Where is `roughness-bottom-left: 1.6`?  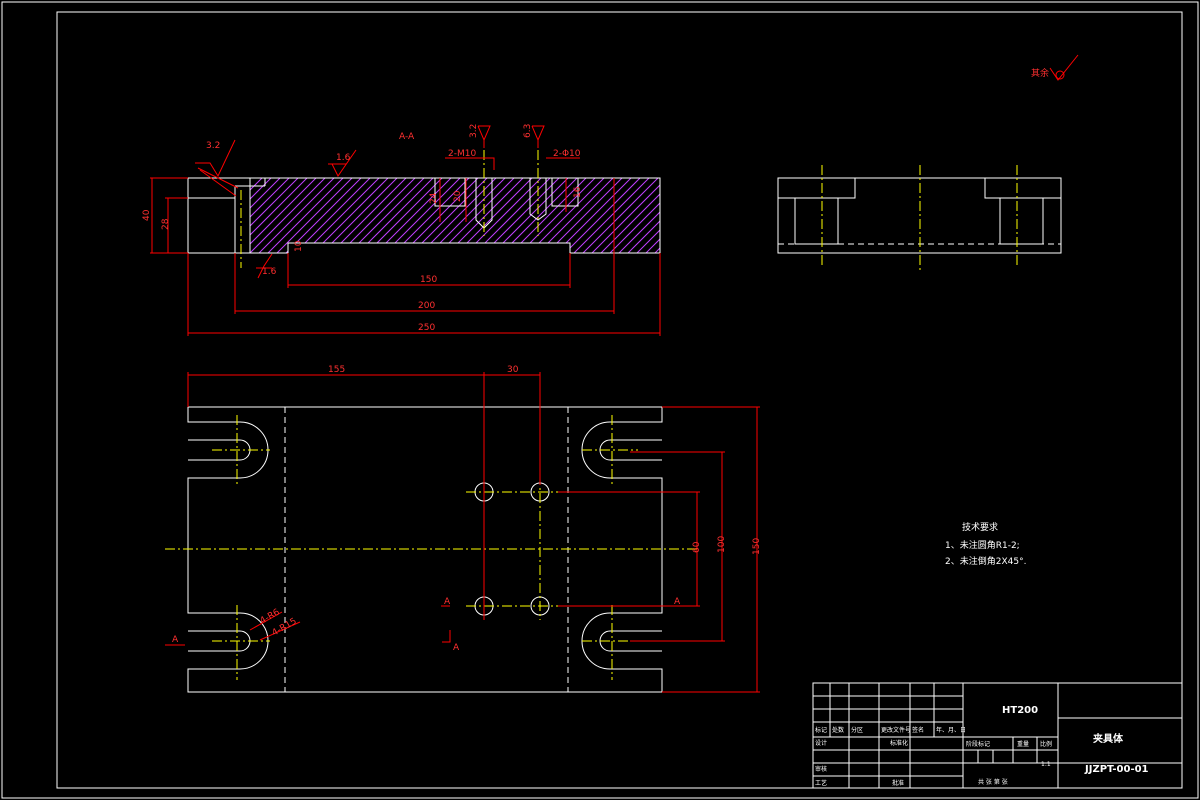 roughness-bottom-left: 1.6 is located at coordinates (266, 266).